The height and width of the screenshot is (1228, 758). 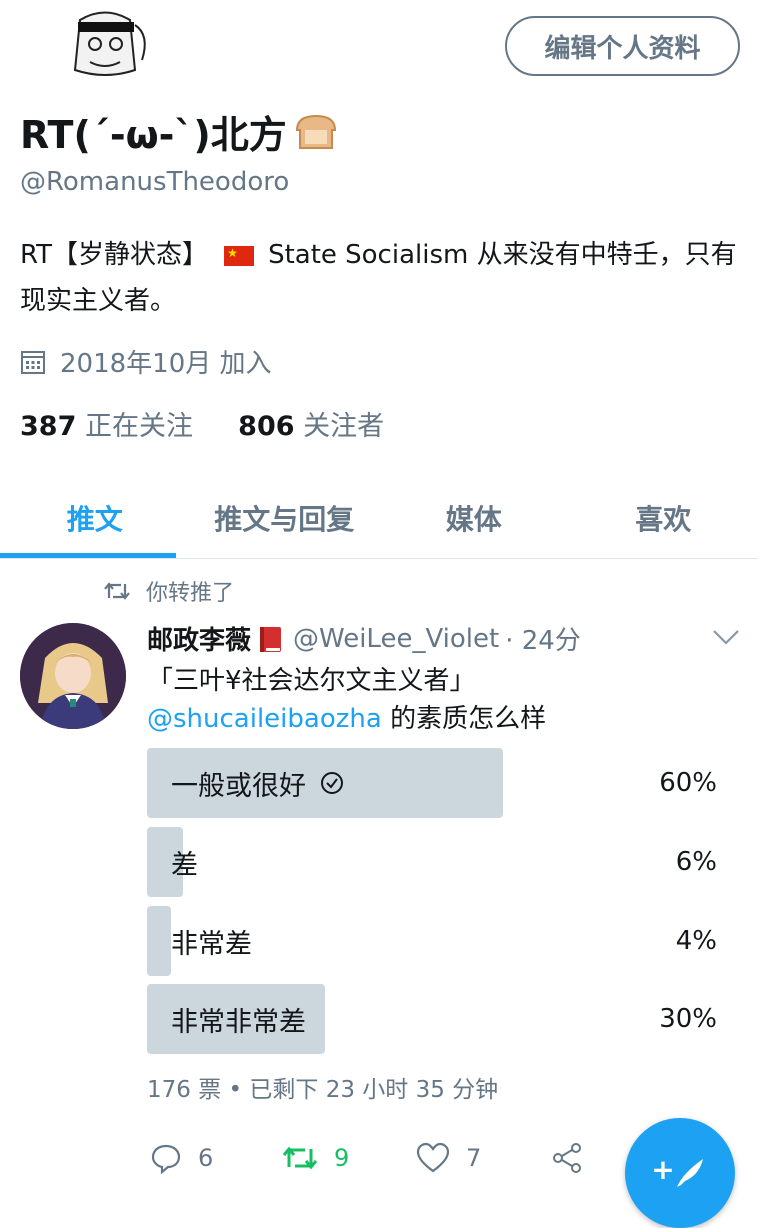 I want to click on red-book-emoji-icon, so click(x=270, y=639).